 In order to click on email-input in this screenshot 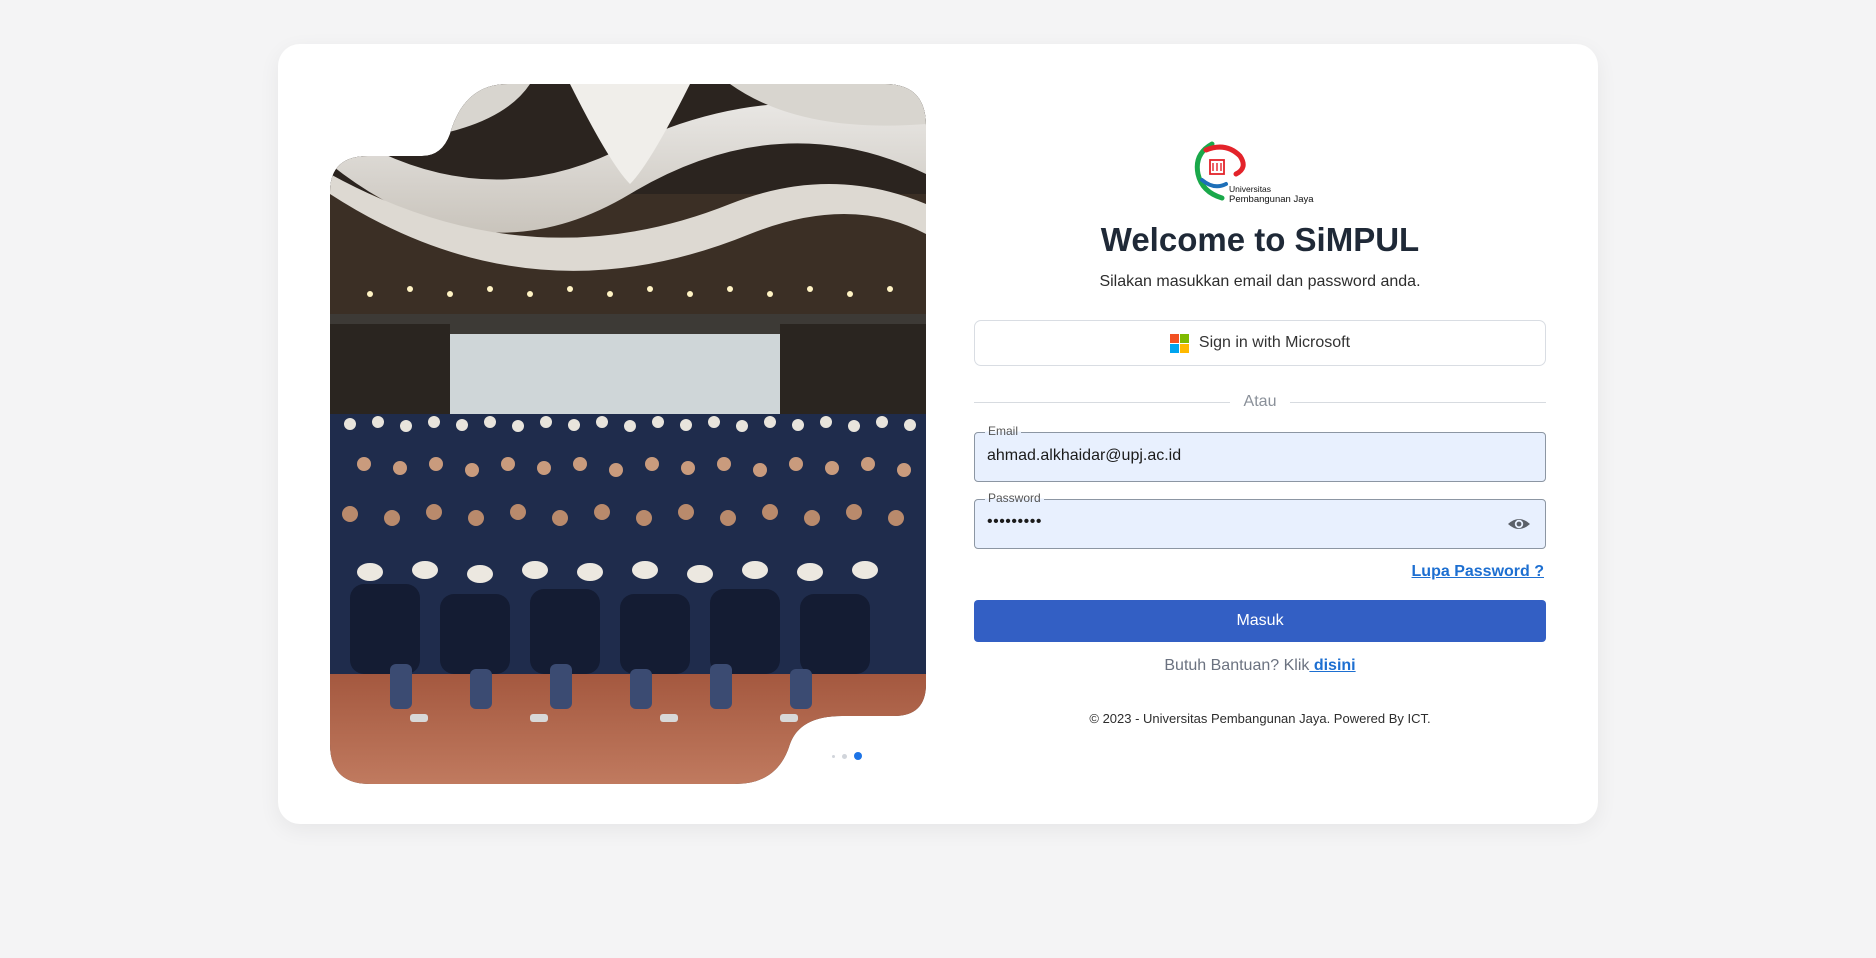, I will do `click(1227, 456)`.